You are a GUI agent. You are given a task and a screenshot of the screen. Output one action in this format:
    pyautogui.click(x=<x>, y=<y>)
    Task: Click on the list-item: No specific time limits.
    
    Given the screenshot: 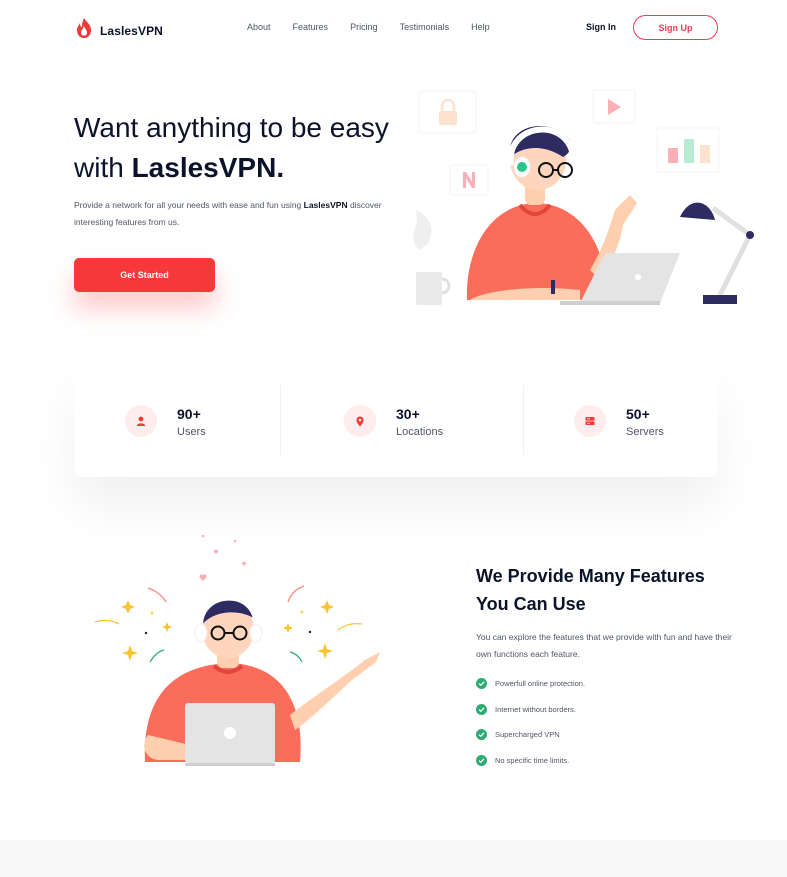 What is the action you would take?
    pyautogui.click(x=530, y=760)
    